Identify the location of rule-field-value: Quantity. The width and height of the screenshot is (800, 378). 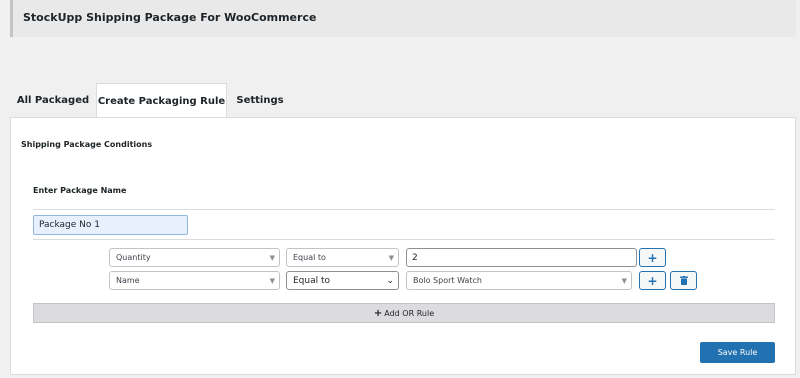
(133, 257).